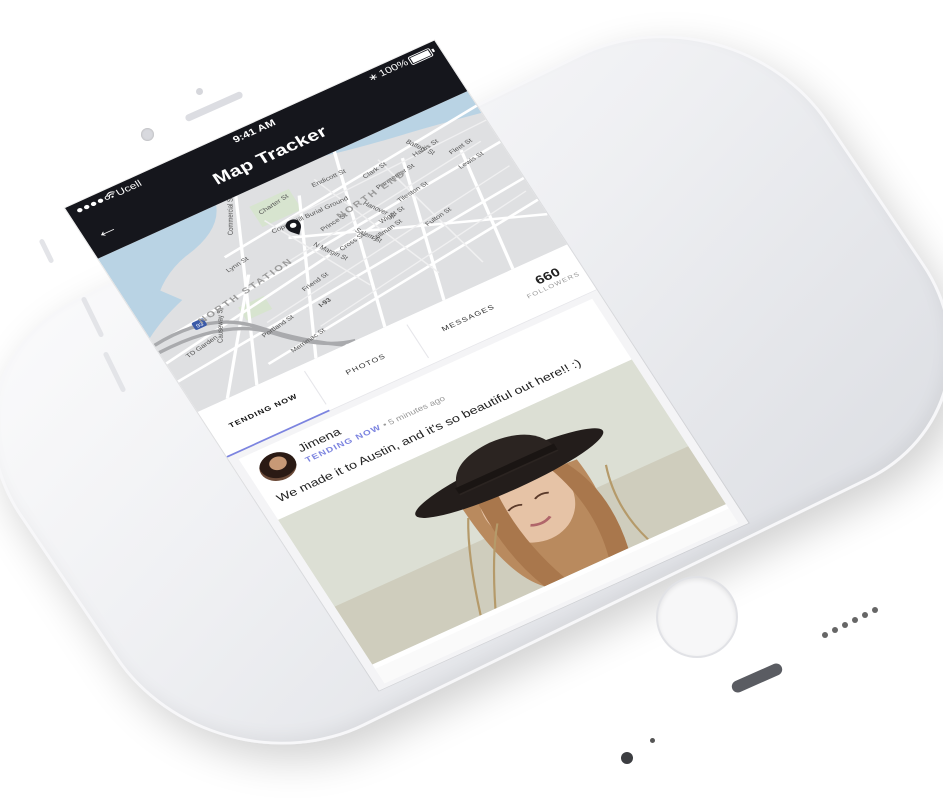  Describe the element at coordinates (263, 411) in the screenshot. I see `tab-label: TENDING NOW` at that location.